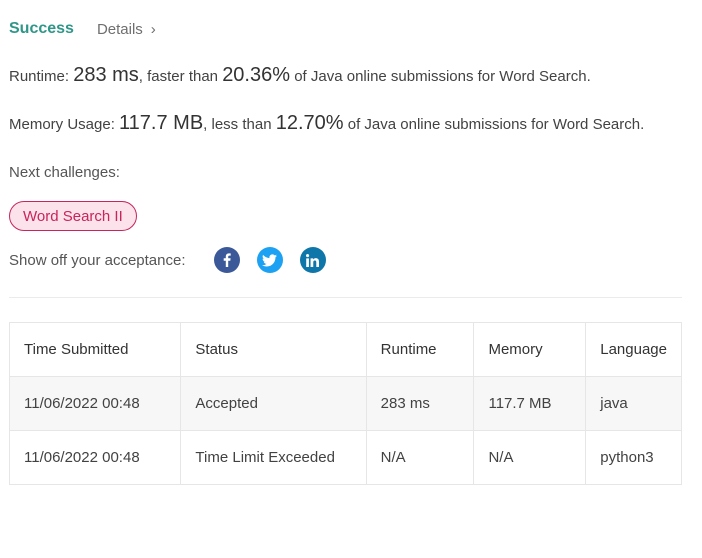 The height and width of the screenshot is (558, 702). Describe the element at coordinates (82, 29) in the screenshot. I see `result-header: Success Details ›` at that location.